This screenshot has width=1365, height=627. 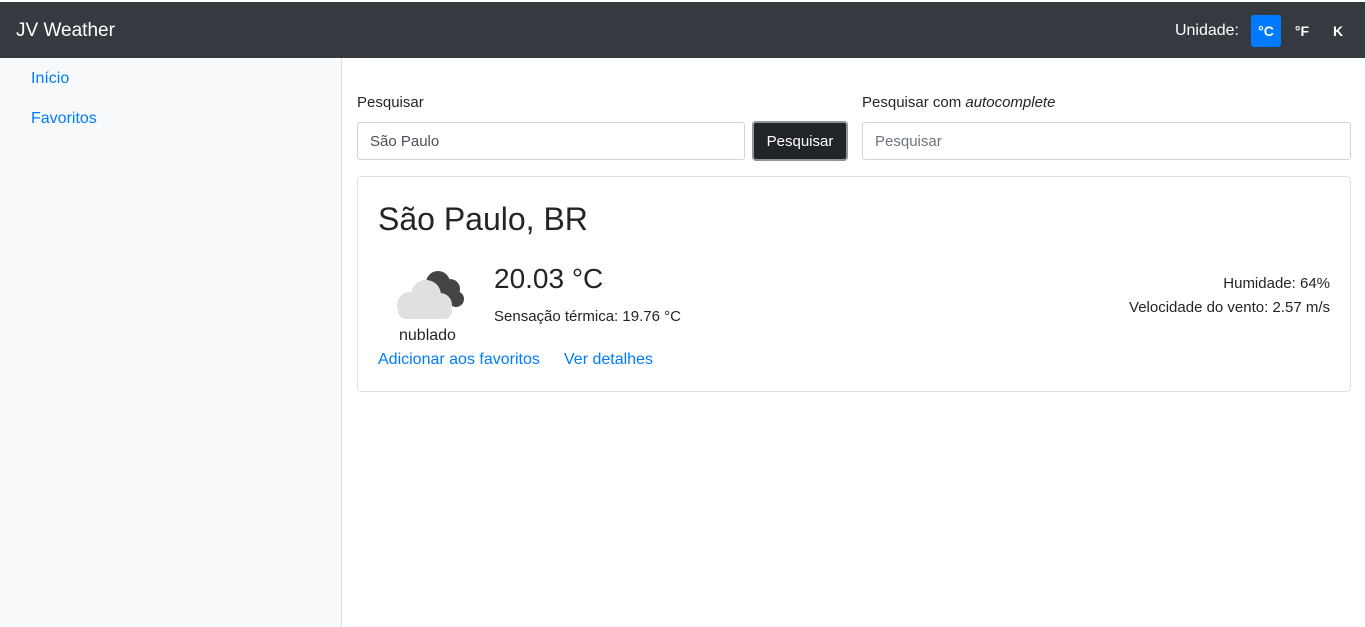 I want to click on autocomplete-label-emphasis: autocomplete, so click(x=1010, y=102).